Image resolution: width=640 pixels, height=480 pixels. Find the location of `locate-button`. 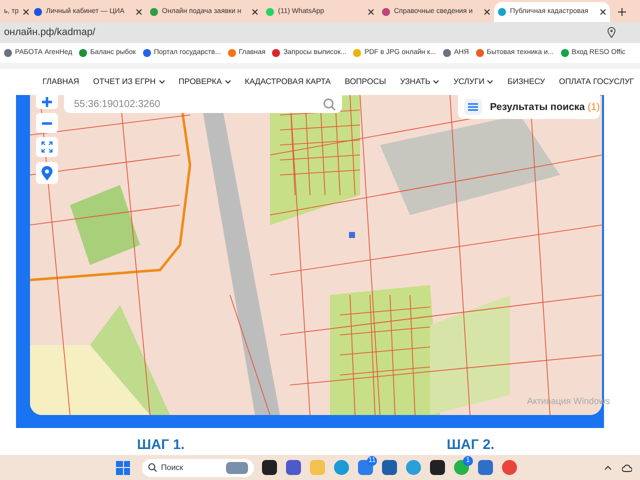

locate-button is located at coordinates (47, 173).